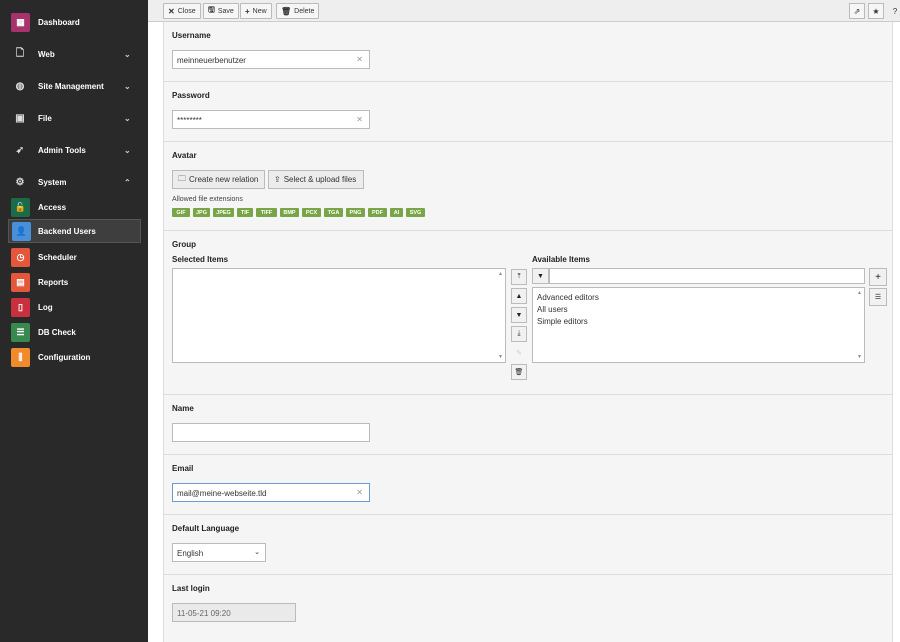 Image resolution: width=900 pixels, height=642 pixels. I want to click on folder-icon: 🗀, so click(182, 178).